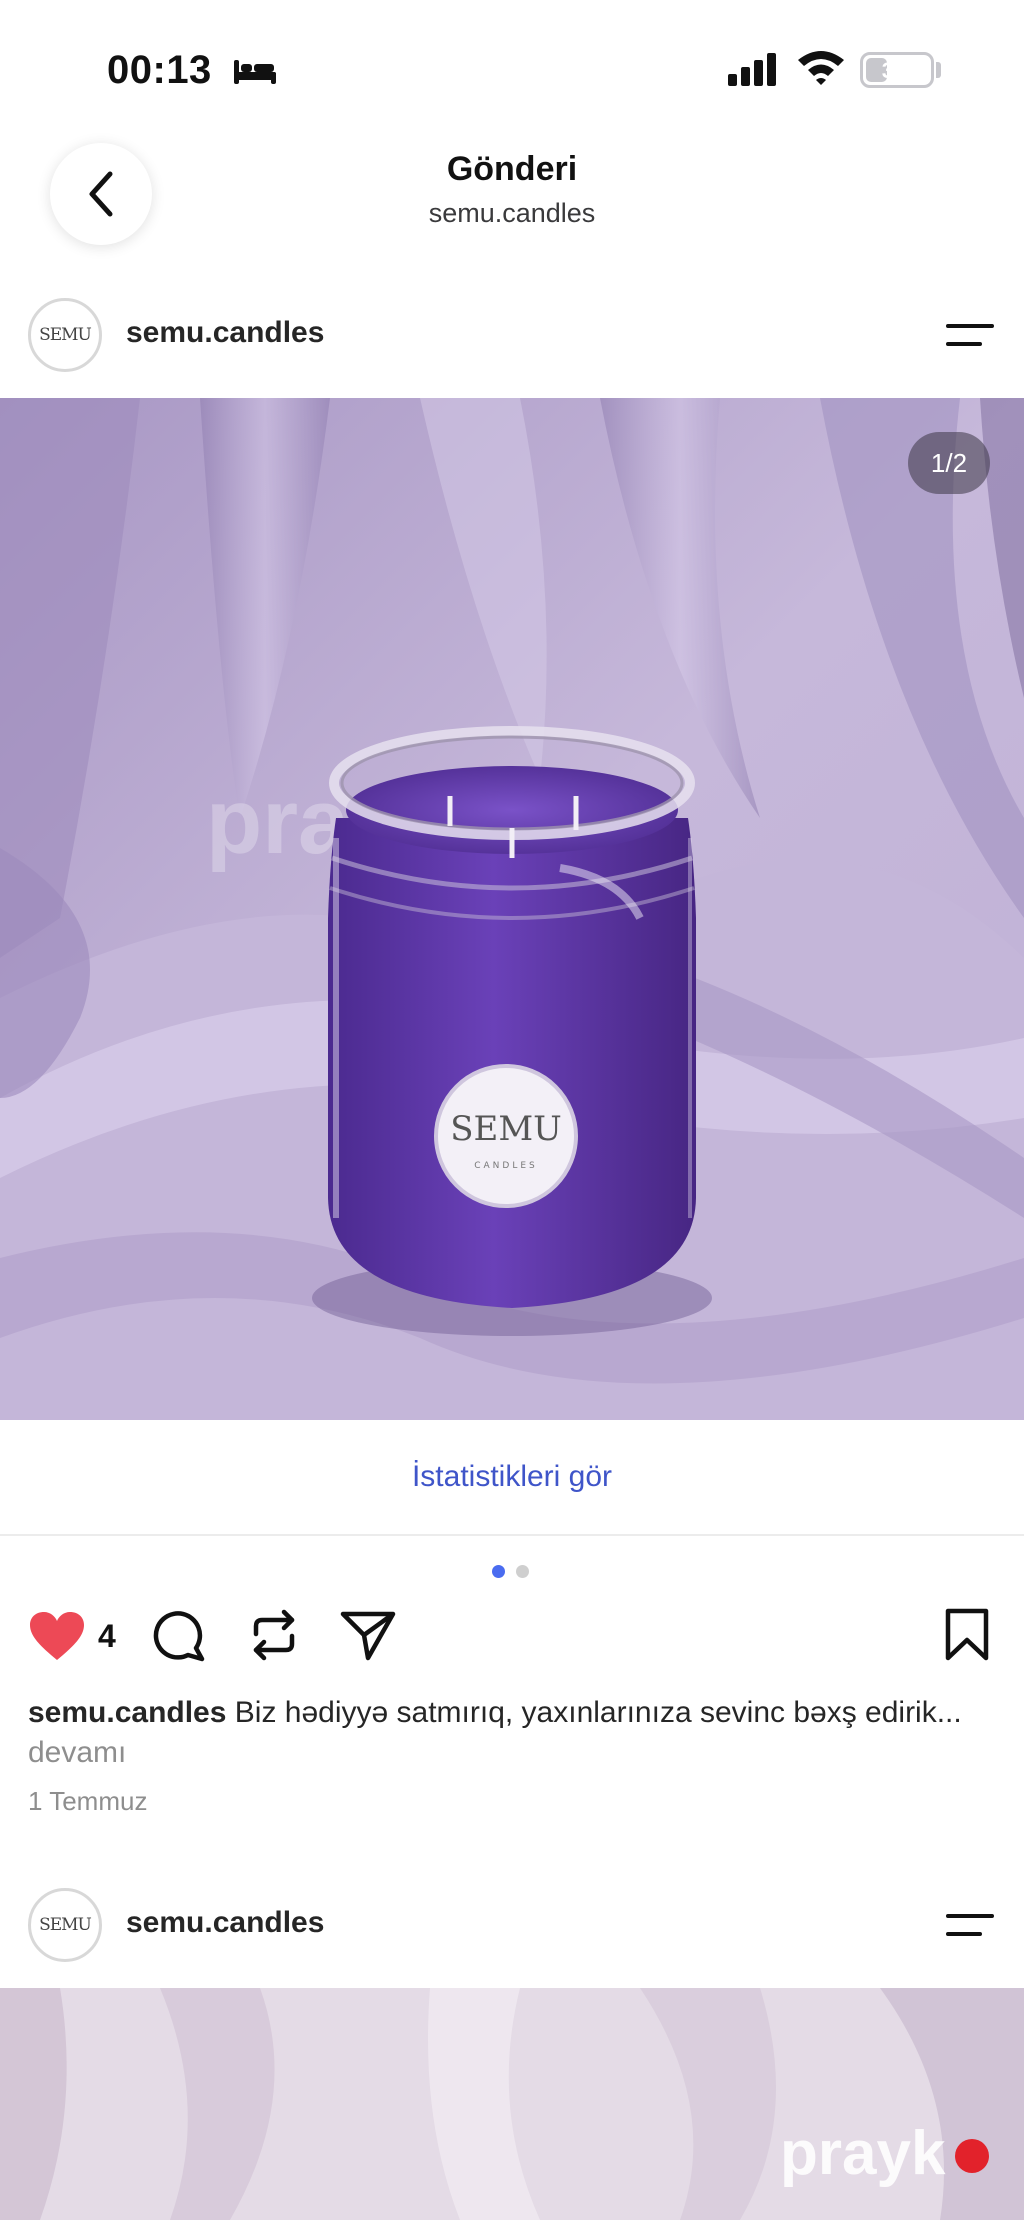 This screenshot has width=1024, height=2220. I want to click on carousel-dot, so click(522, 1571).